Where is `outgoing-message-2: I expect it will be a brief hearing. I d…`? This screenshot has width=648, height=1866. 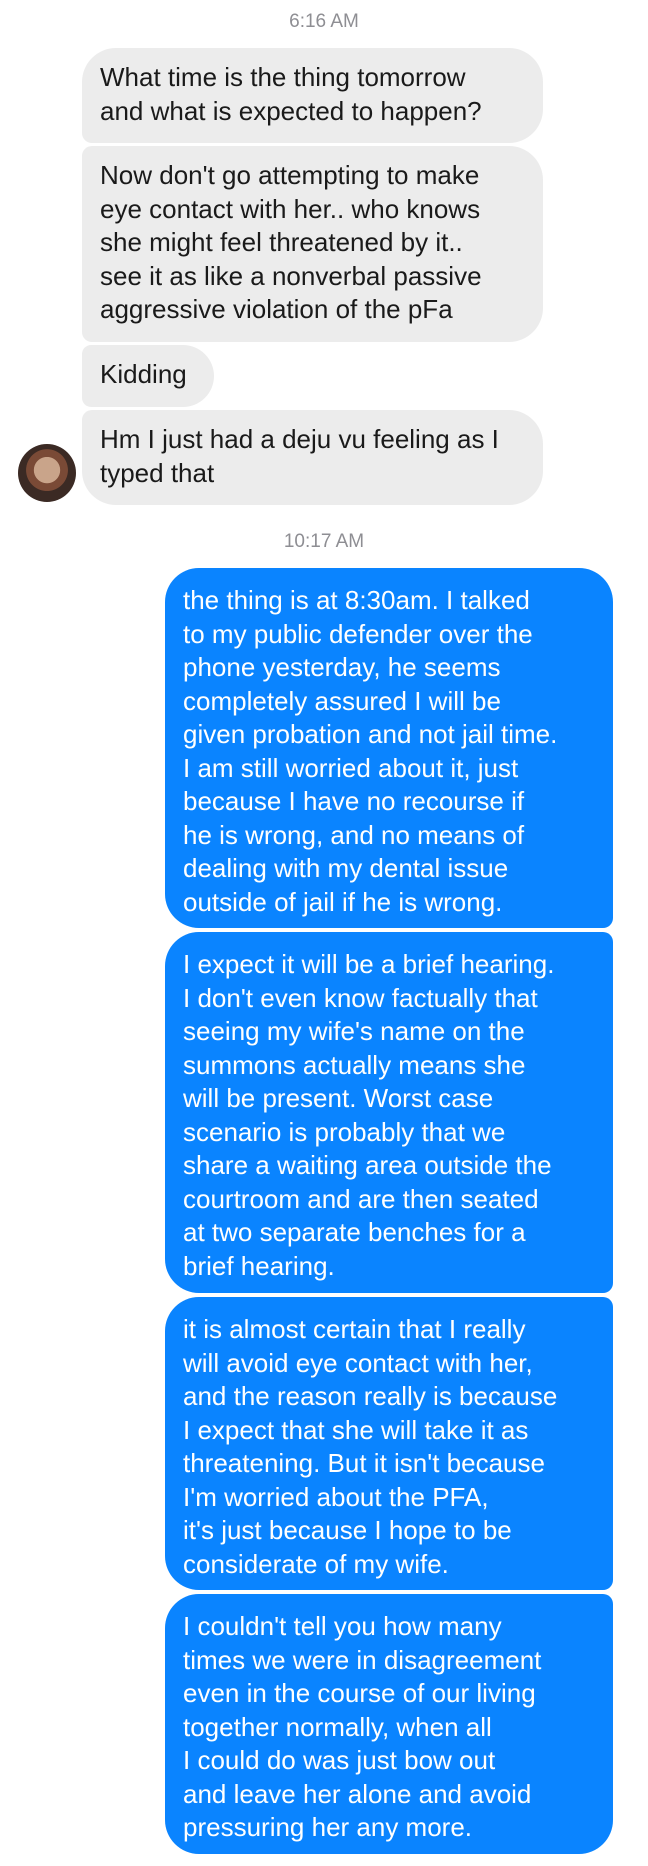
outgoing-message-2: I expect it will be a brief hearing. I d… is located at coordinates (389, 1112).